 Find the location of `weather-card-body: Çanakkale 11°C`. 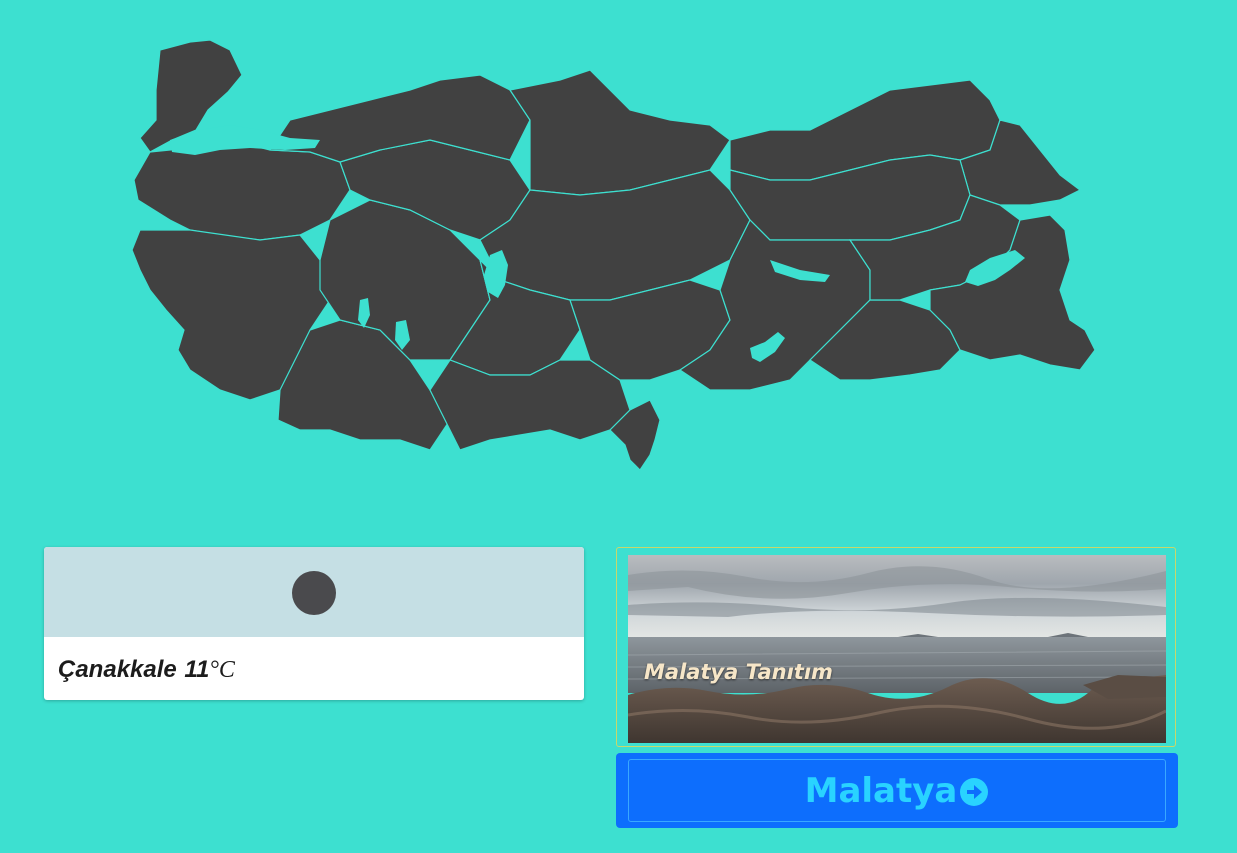

weather-card-body: Çanakkale 11°C is located at coordinates (314, 668).